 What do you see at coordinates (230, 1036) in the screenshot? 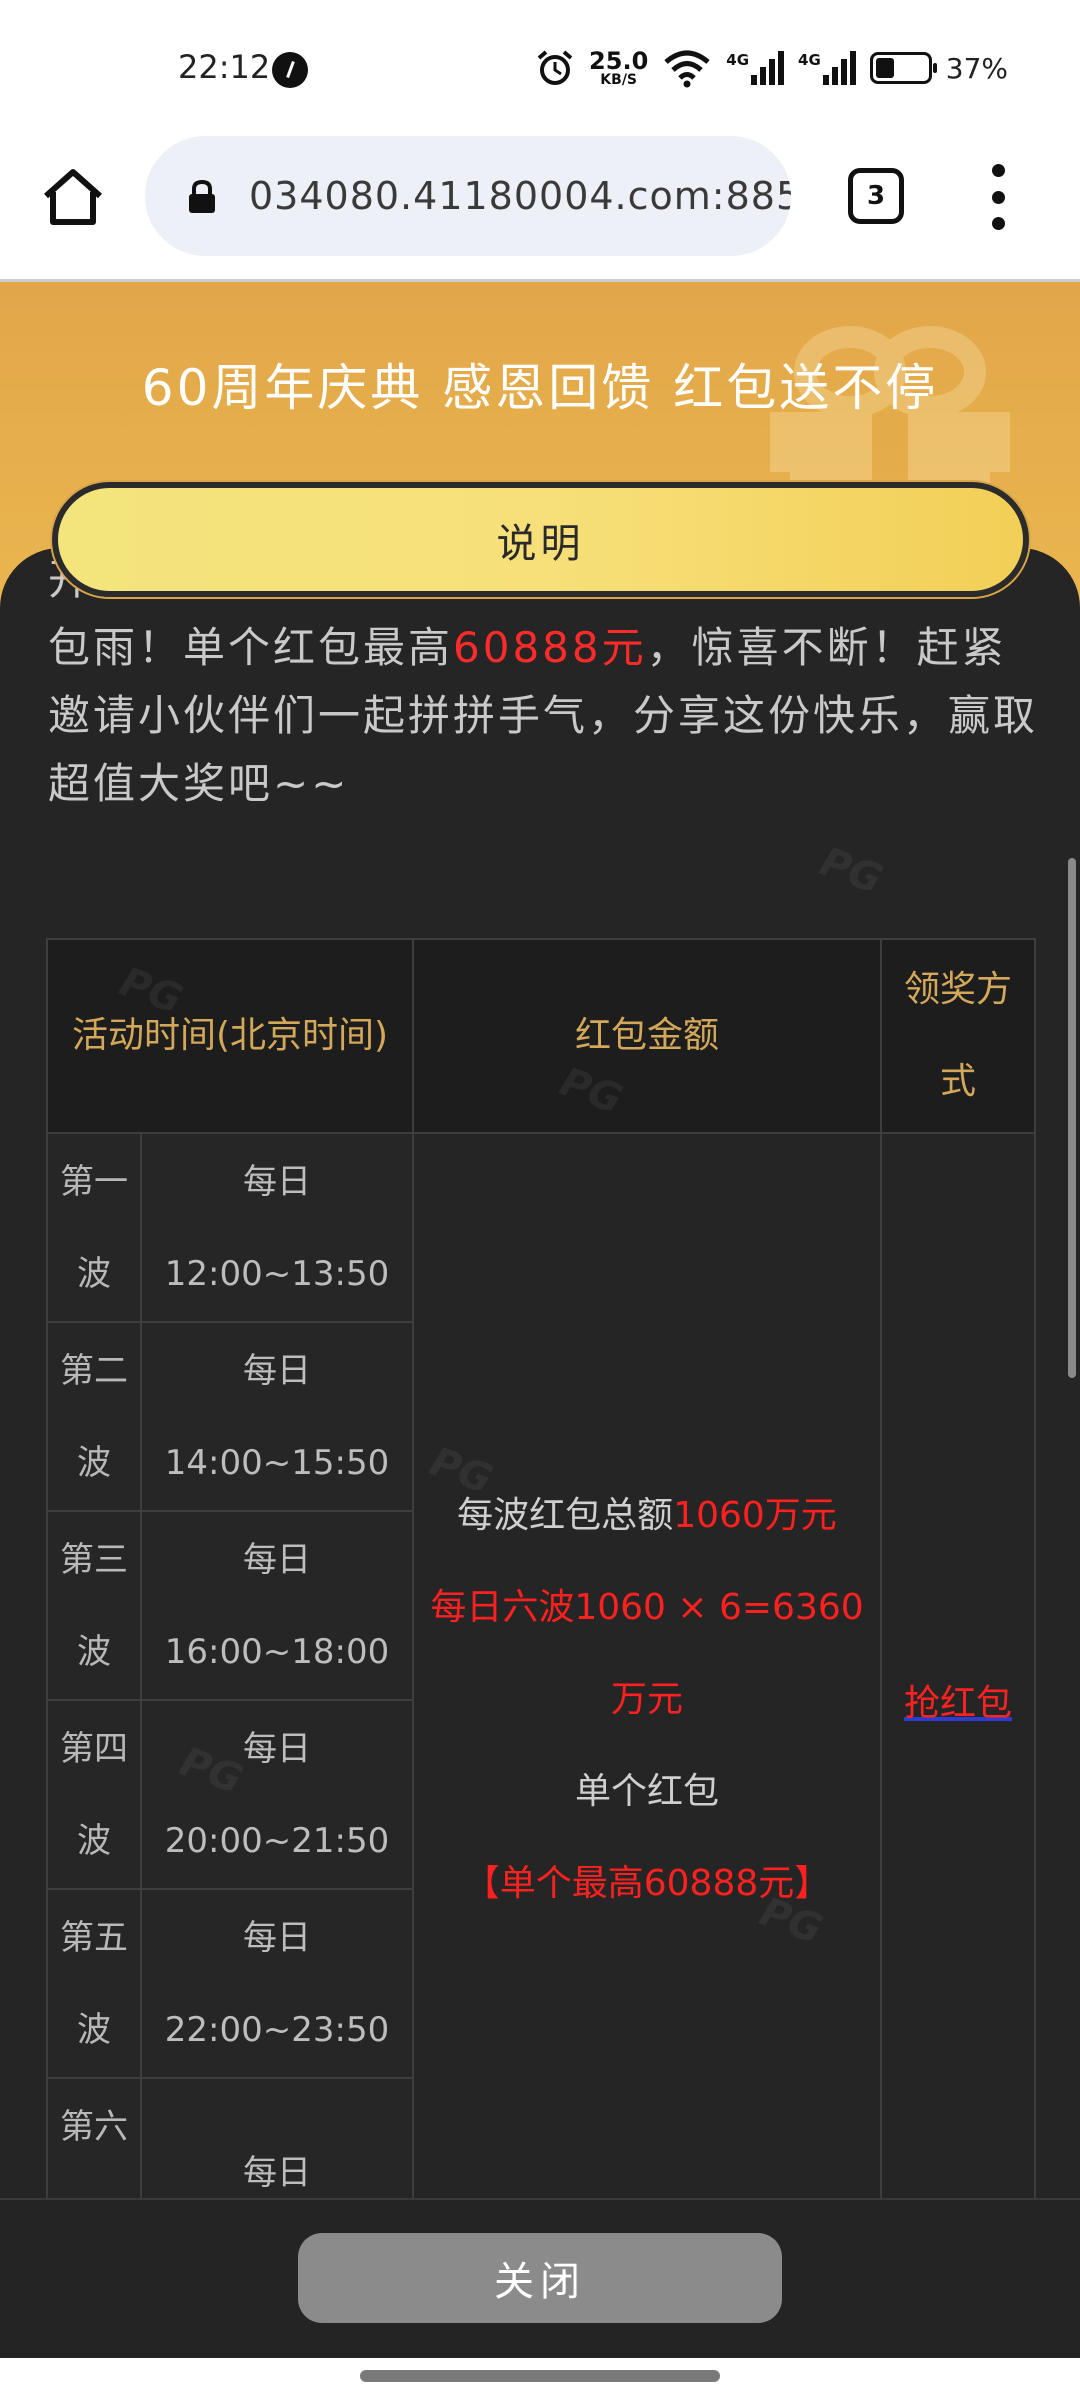
I see `header-time: 活动时间(北京时间)` at bounding box center [230, 1036].